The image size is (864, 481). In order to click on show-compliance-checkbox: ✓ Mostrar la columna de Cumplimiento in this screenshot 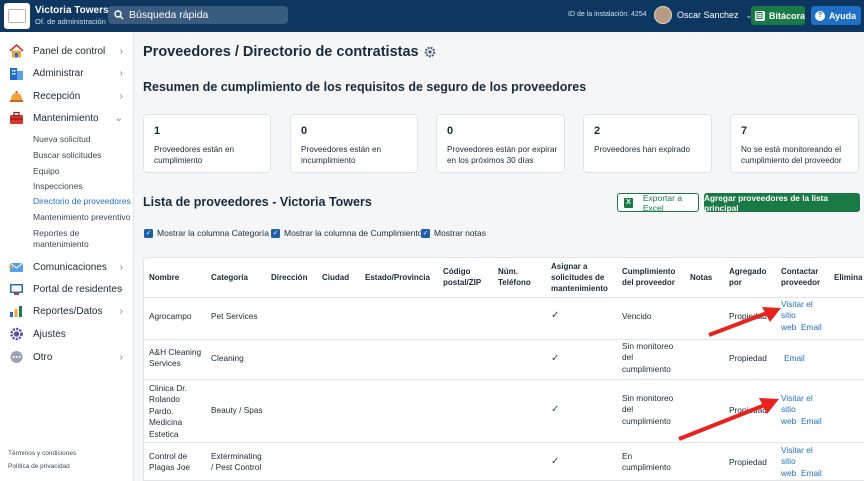, I will do `click(346, 233)`.